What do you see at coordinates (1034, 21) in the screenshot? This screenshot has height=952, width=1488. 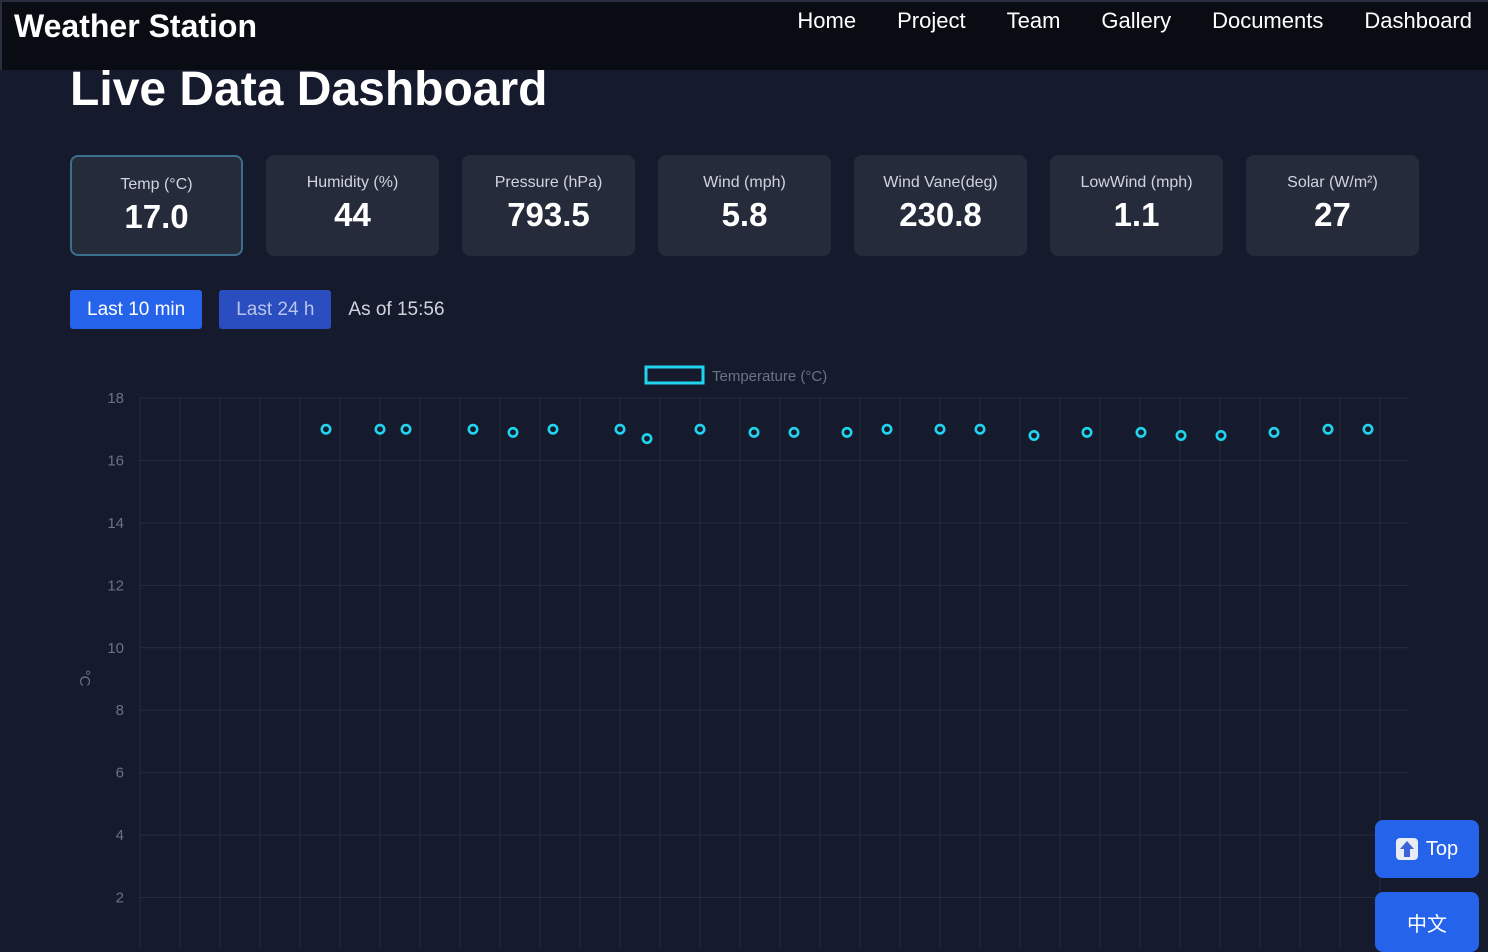 I see `nav-team: Team` at bounding box center [1034, 21].